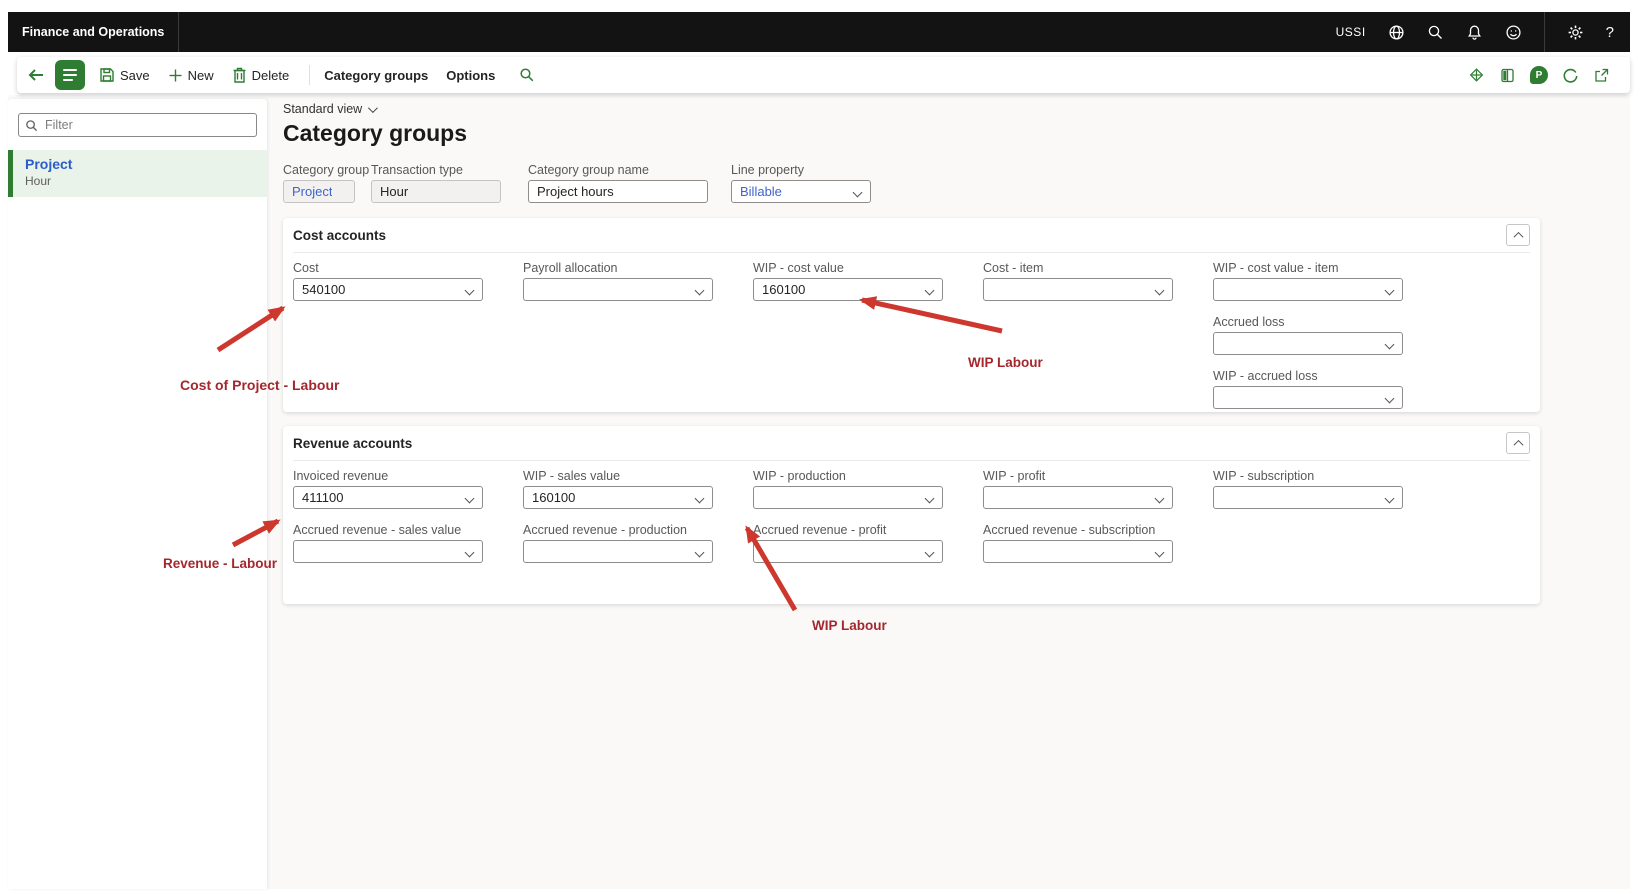 This screenshot has height=894, width=1648. What do you see at coordinates (388, 551) in the screenshot?
I see `accrued-revenue-sales-value-combobox` at bounding box center [388, 551].